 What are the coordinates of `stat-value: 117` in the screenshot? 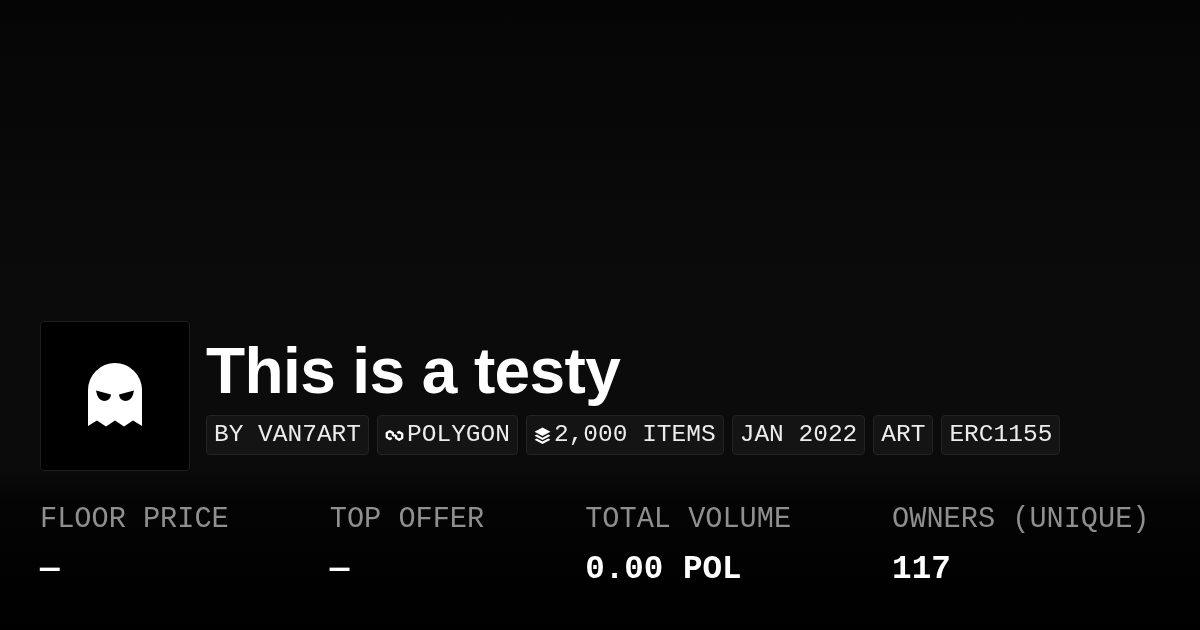 It's located at (921, 570).